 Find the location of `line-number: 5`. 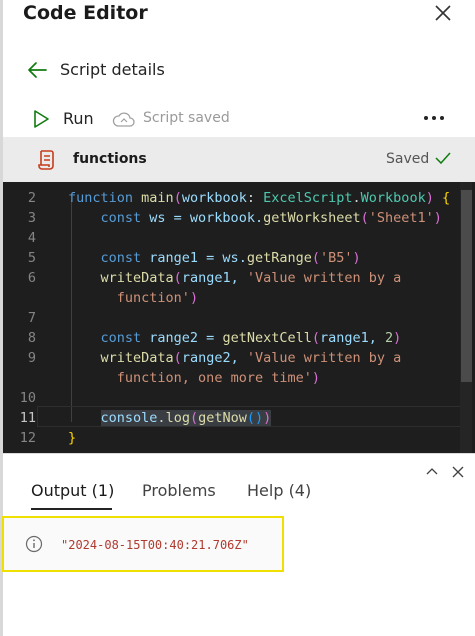

line-number: 5 is located at coordinates (31, 258).